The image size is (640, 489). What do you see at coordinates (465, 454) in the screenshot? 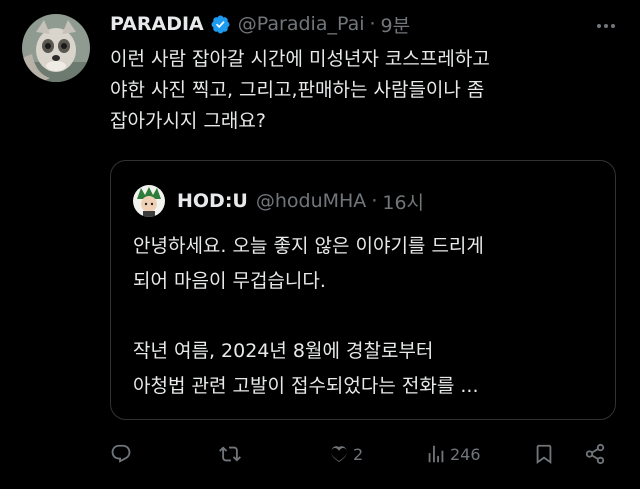
I see `views-count: 246` at bounding box center [465, 454].